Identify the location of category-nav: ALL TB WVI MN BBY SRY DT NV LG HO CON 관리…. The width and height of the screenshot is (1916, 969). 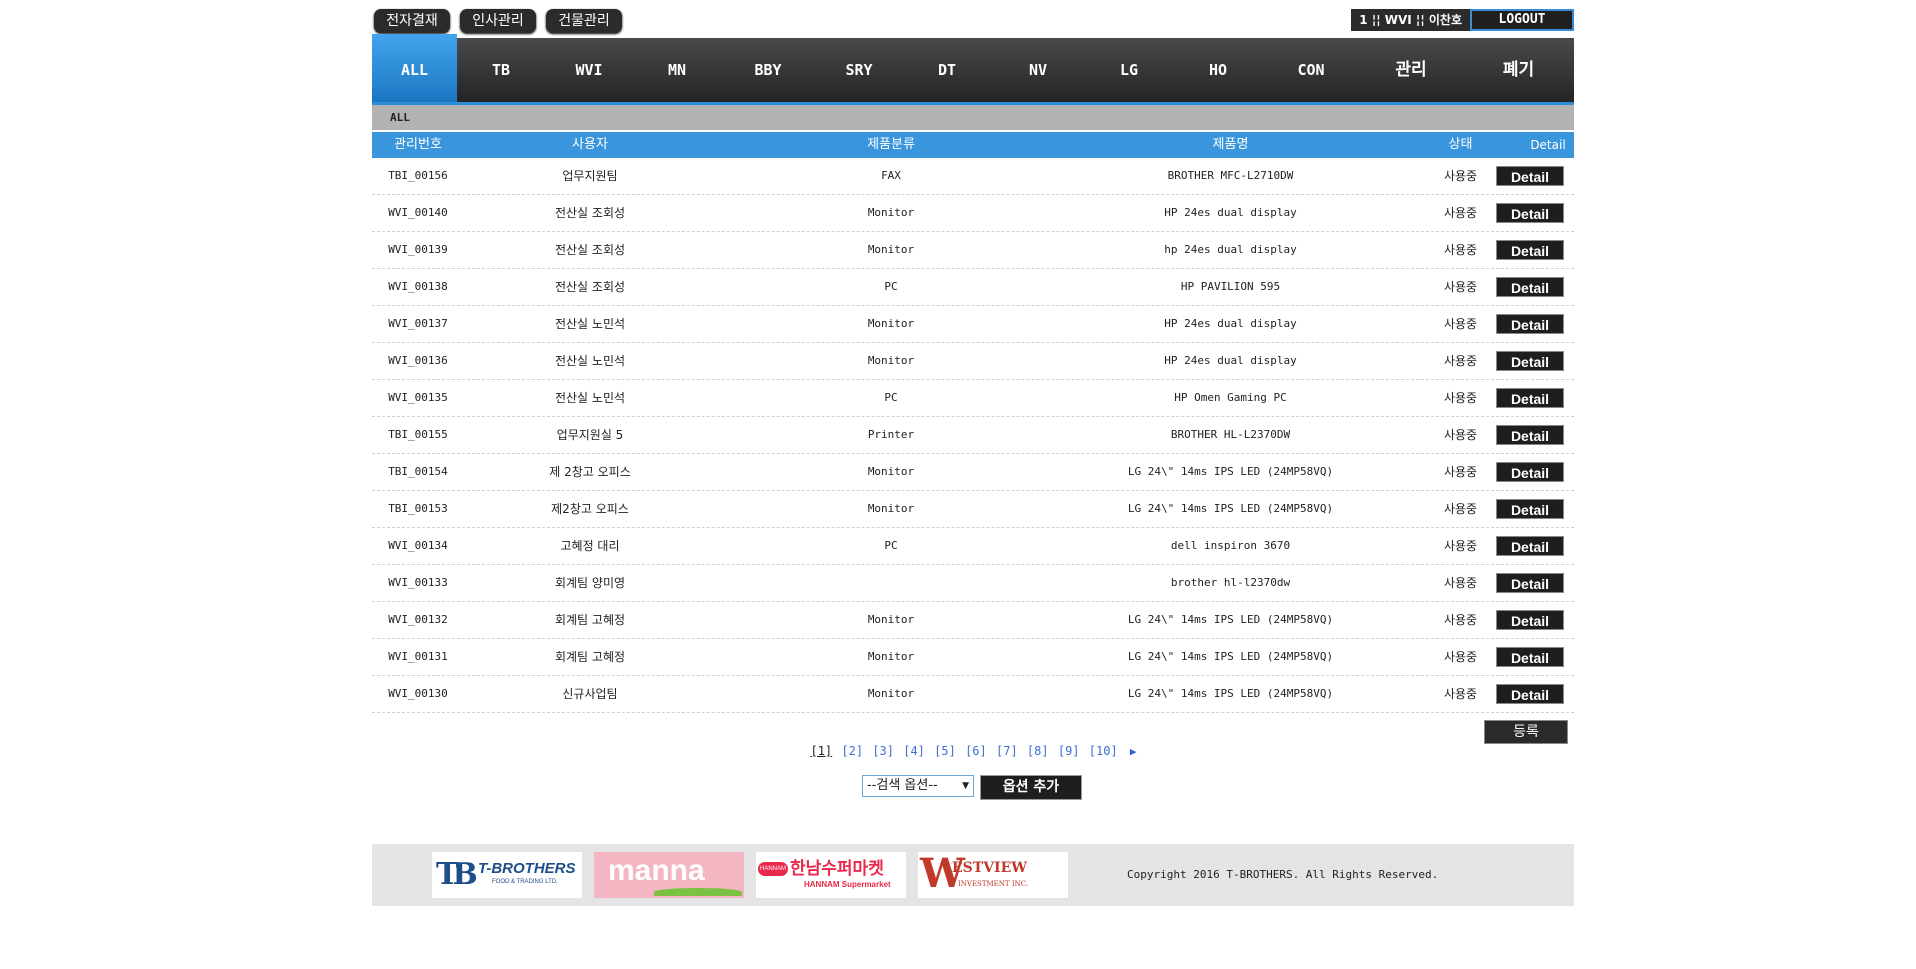
(973, 69).